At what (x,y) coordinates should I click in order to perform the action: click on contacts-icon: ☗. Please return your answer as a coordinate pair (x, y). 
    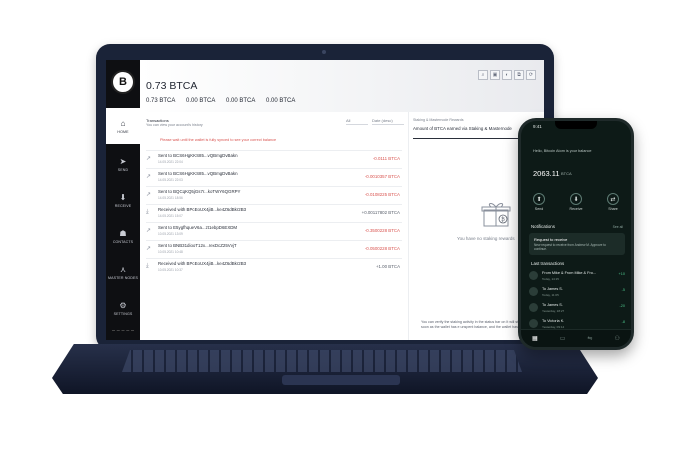
    Looking at the image, I should click on (123, 233).